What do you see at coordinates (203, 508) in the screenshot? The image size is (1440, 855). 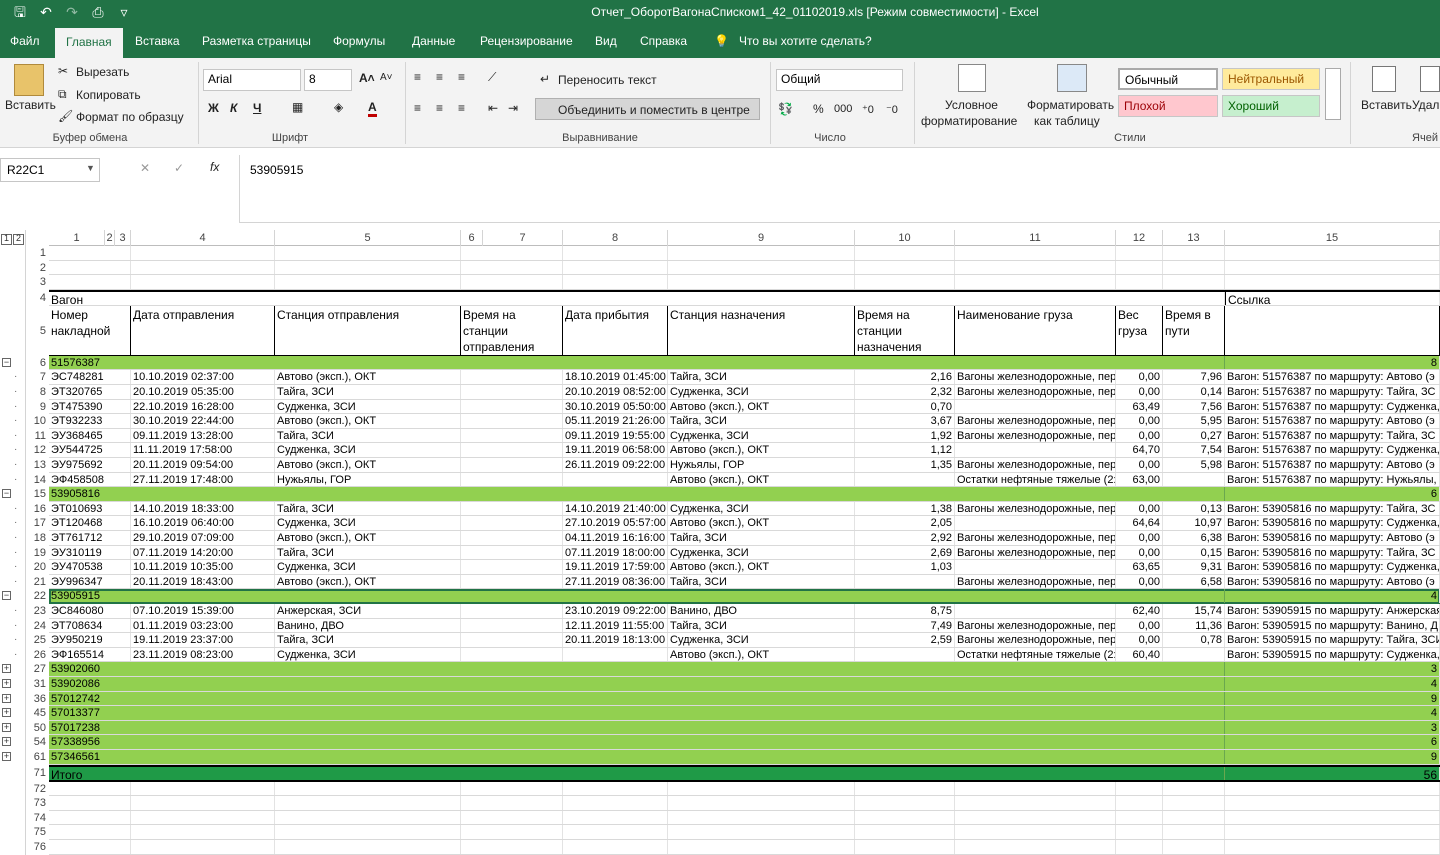 I see `table-cell: 14.10.2019 18:33:00` at bounding box center [203, 508].